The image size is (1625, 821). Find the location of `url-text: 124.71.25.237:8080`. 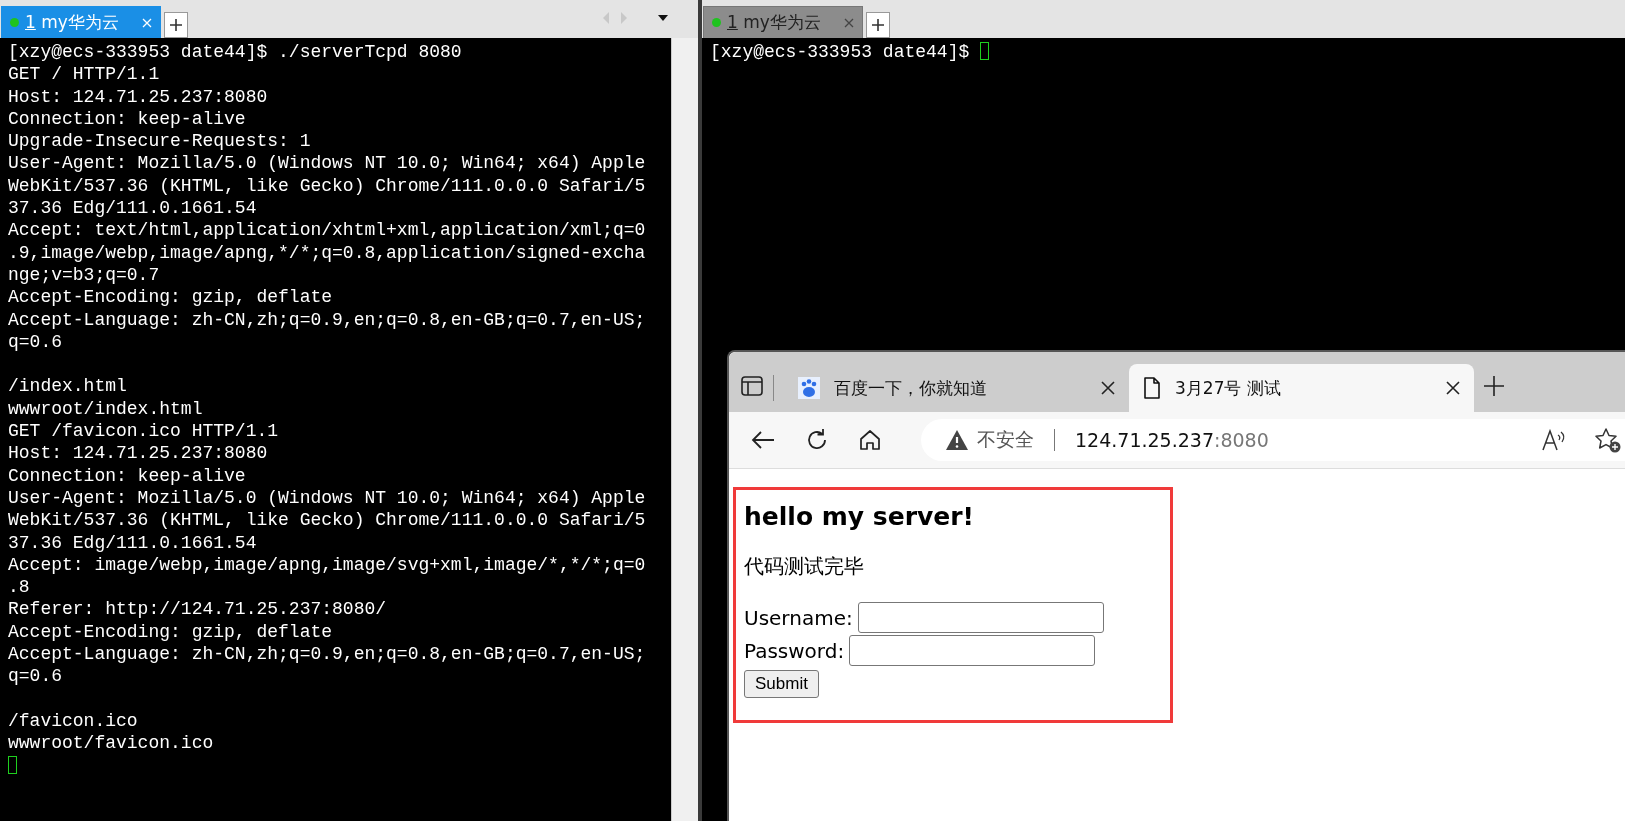

url-text: 124.71.25.237:8080 is located at coordinates (1172, 440).